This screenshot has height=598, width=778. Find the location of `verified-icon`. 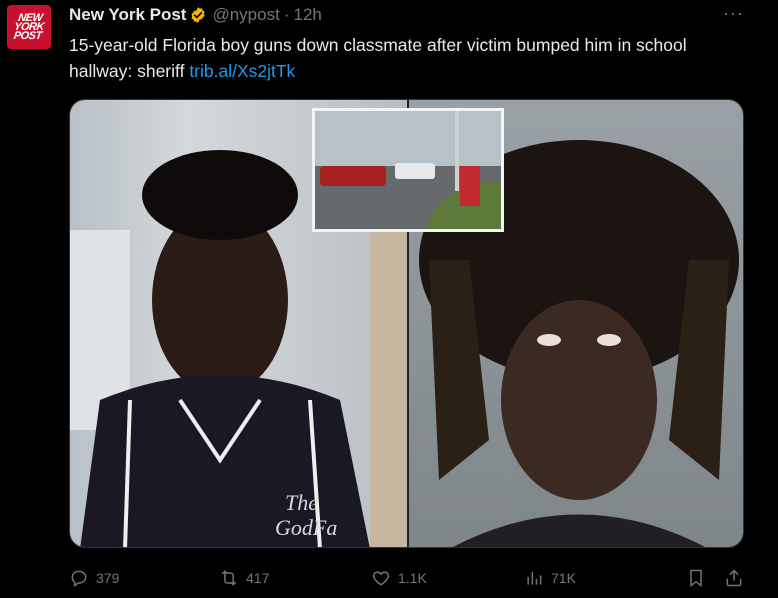

verified-icon is located at coordinates (198, 15).